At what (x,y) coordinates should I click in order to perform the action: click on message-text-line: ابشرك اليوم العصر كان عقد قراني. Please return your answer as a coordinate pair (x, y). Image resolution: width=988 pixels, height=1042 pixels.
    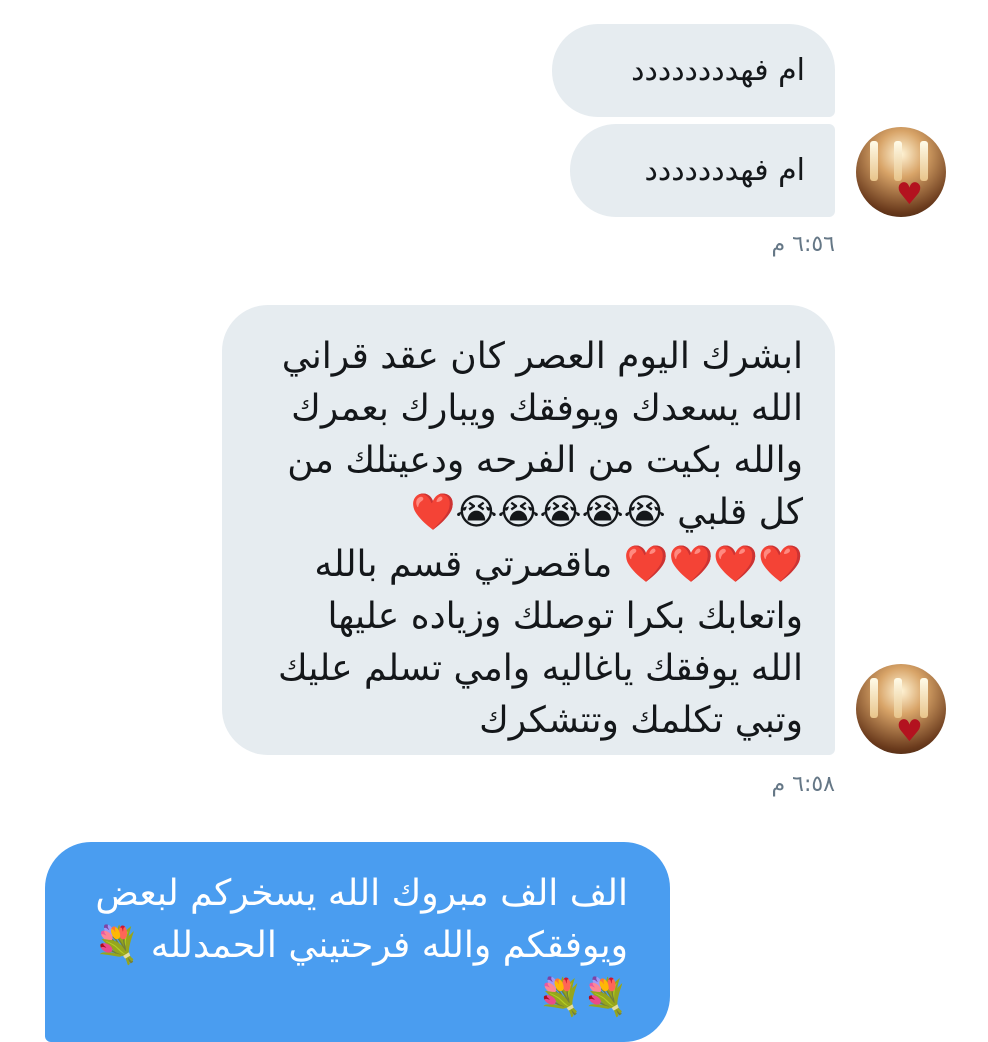
    Looking at the image, I should click on (542, 356).